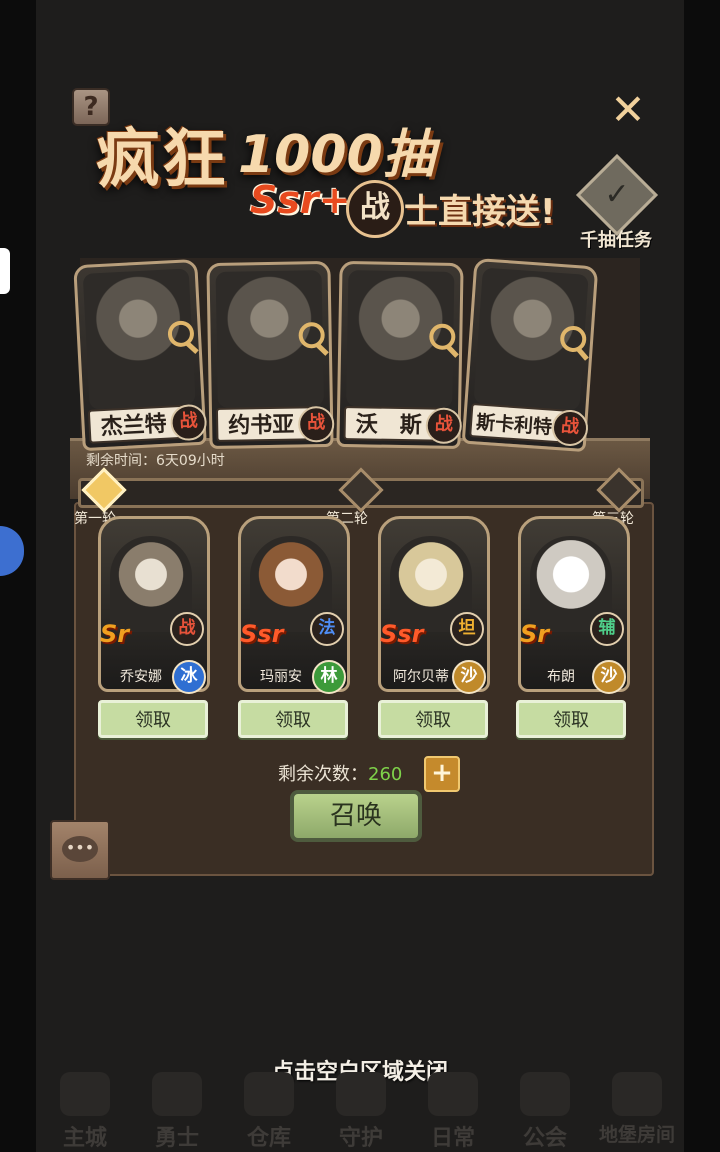 Image resolution: width=720 pixels, height=1152 pixels. Describe the element at coordinates (336, 155) in the screenshot. I see `event-title-count: 1000抽` at that location.